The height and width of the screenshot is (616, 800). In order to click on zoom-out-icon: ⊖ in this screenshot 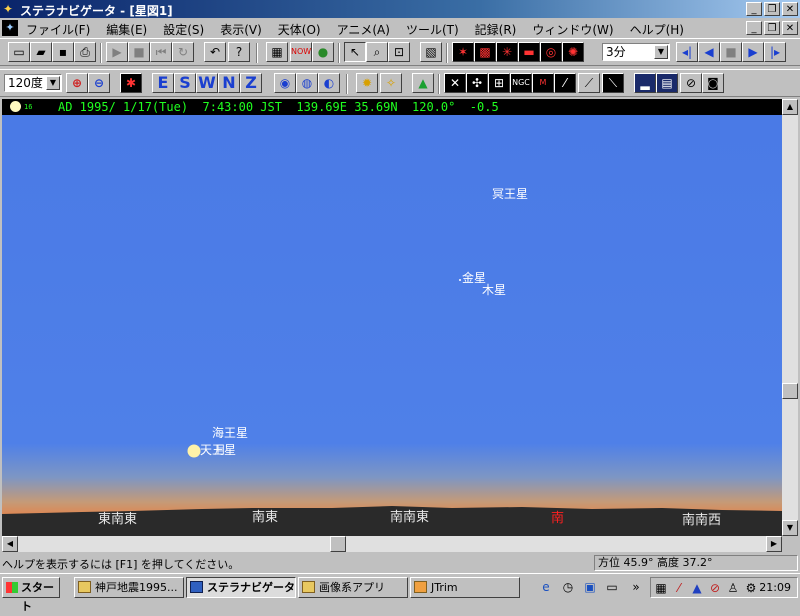, I will do `click(99, 83)`.